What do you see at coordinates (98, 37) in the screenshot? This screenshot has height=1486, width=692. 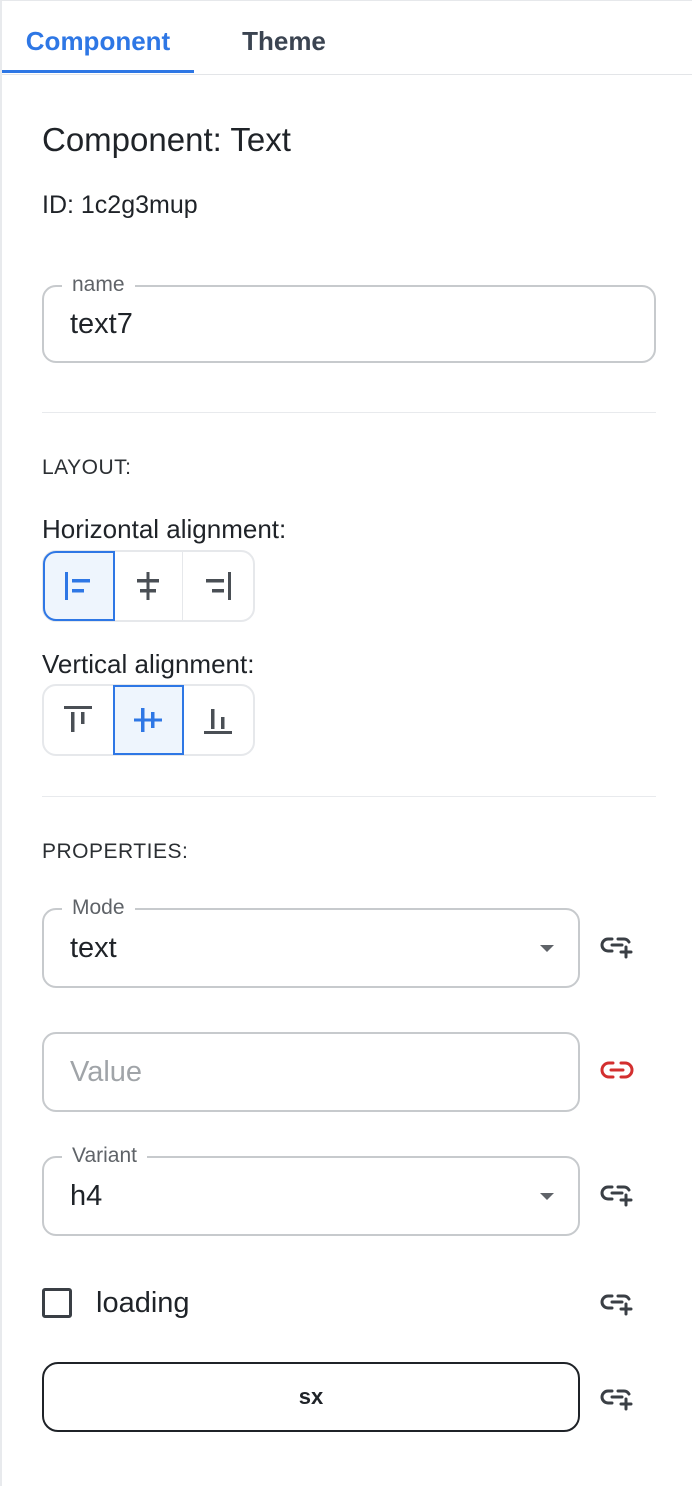 I see `tab-component: Component` at bounding box center [98, 37].